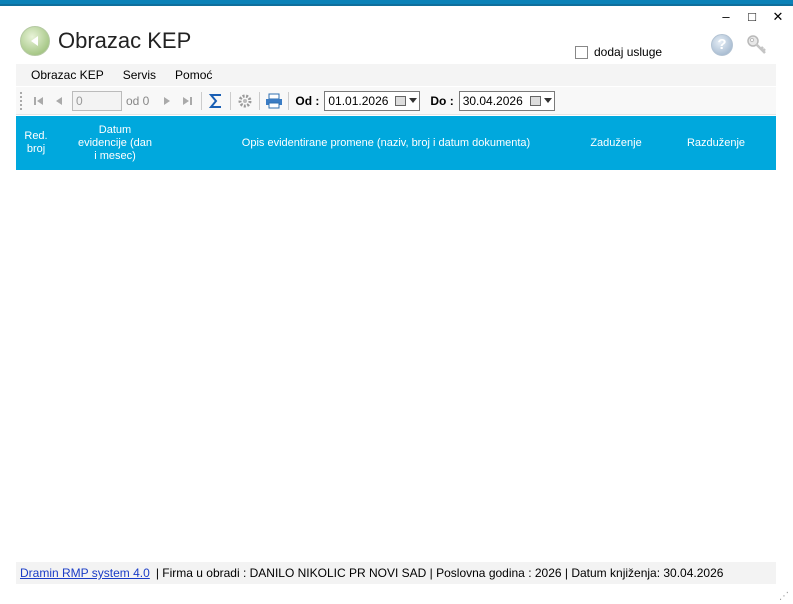 This screenshot has width=793, height=604. I want to click on window-controls: – □ ✕, so click(752, 17).